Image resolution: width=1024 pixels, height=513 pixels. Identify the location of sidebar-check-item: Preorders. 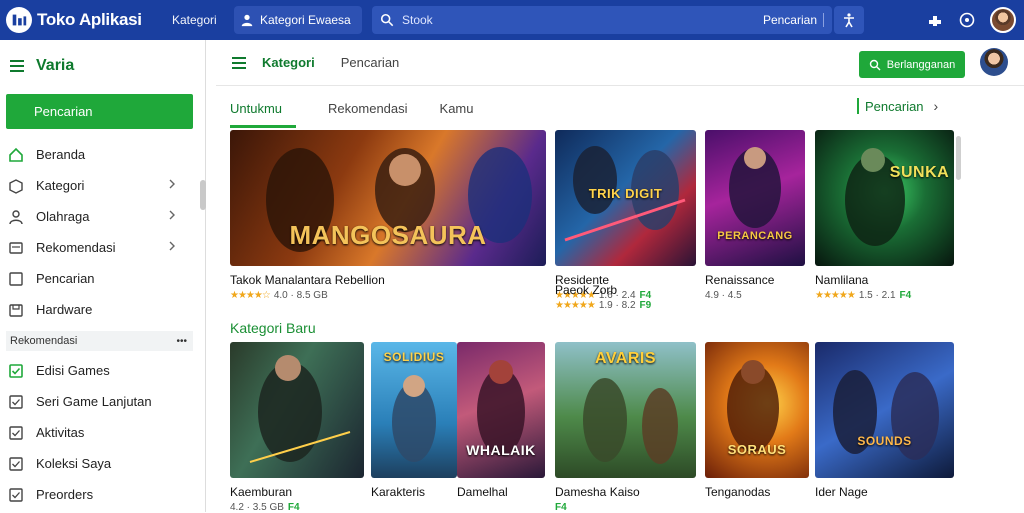
(102, 494).